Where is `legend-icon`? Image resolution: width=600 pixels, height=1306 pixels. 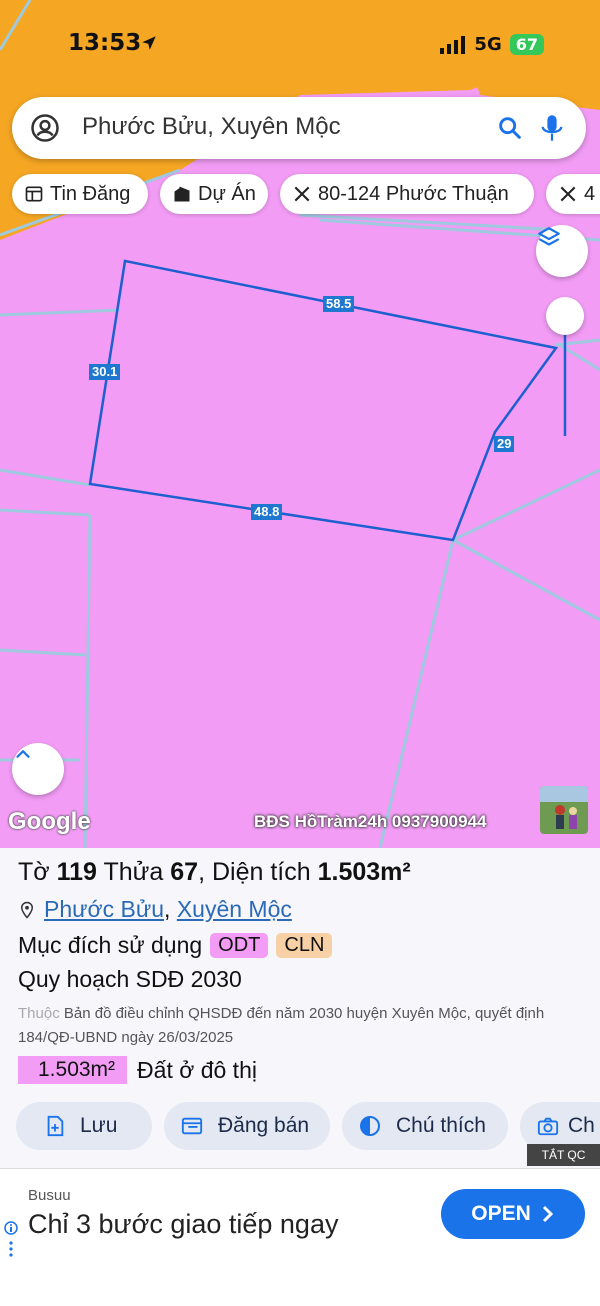
legend-icon is located at coordinates (370, 1126).